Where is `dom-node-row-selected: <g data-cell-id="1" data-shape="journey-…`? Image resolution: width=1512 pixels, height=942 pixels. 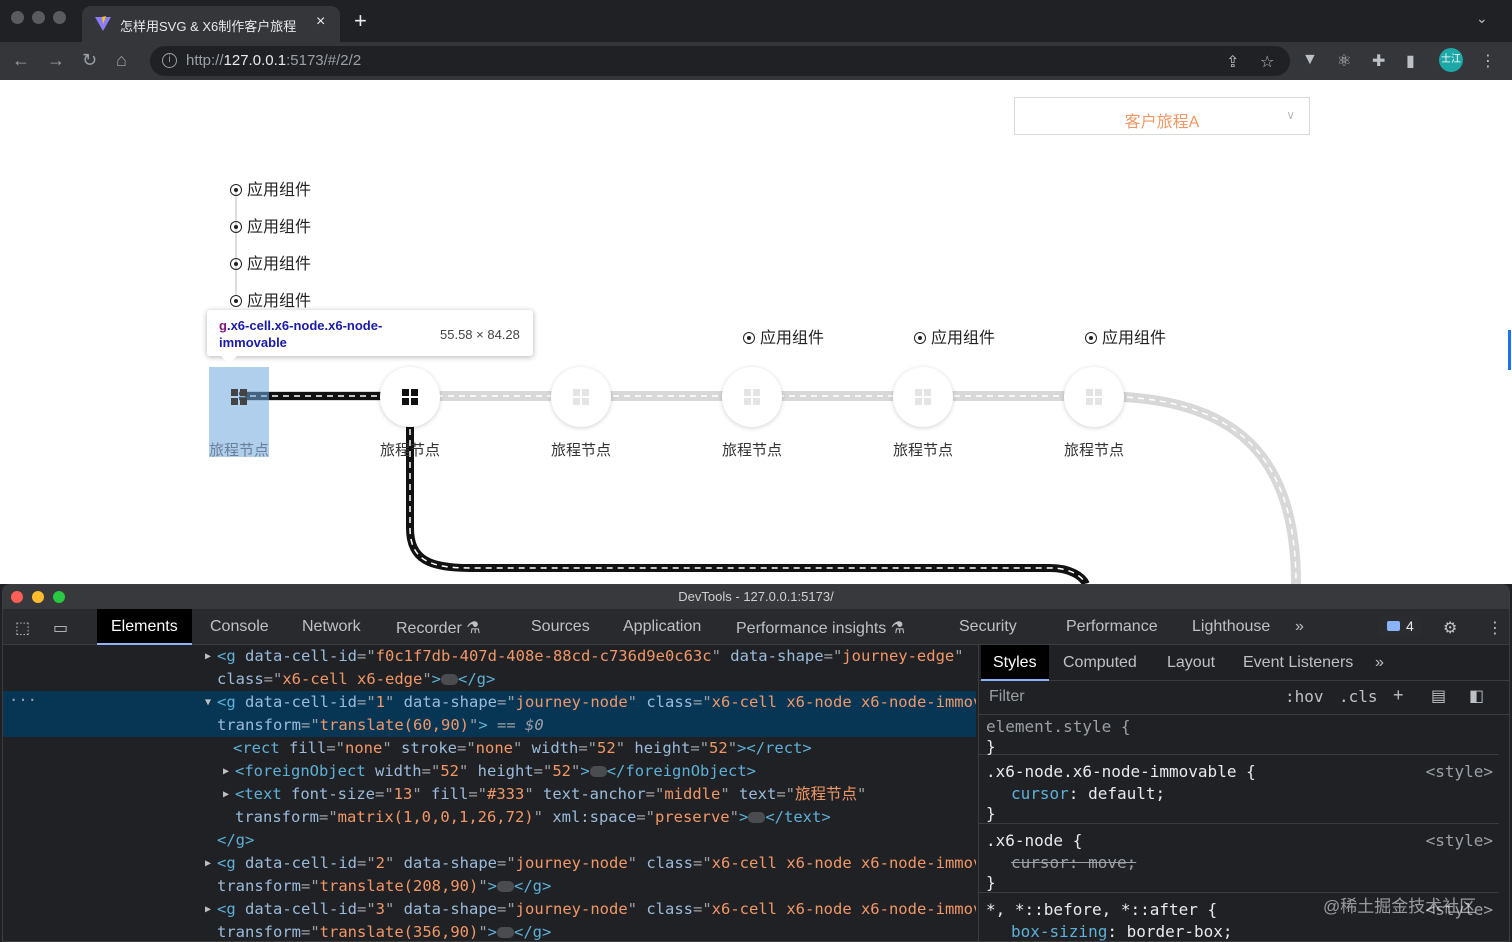 dom-node-row-selected: <g data-cell-id="1" data-shape="journey-… is located at coordinates (489, 702).